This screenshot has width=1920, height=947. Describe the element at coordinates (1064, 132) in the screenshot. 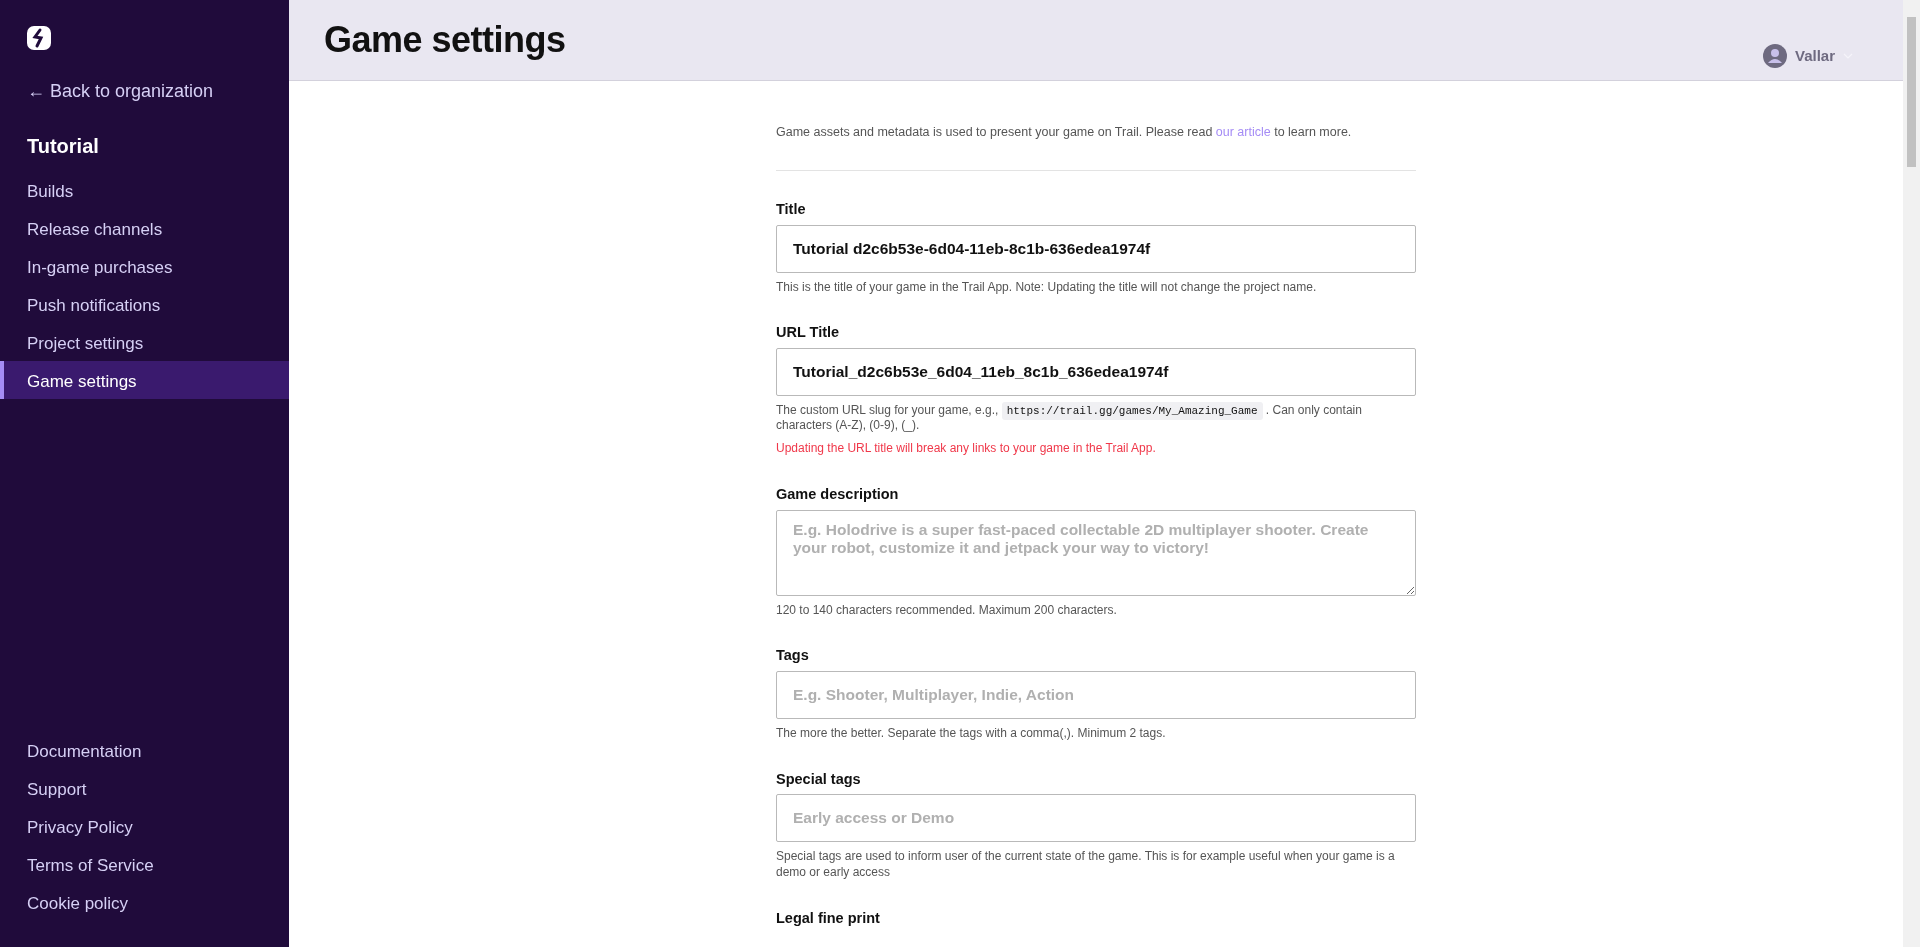

I see `intro-text: Game assets and metadata is used to present your game on Trail. Please read our article to learn more.` at that location.